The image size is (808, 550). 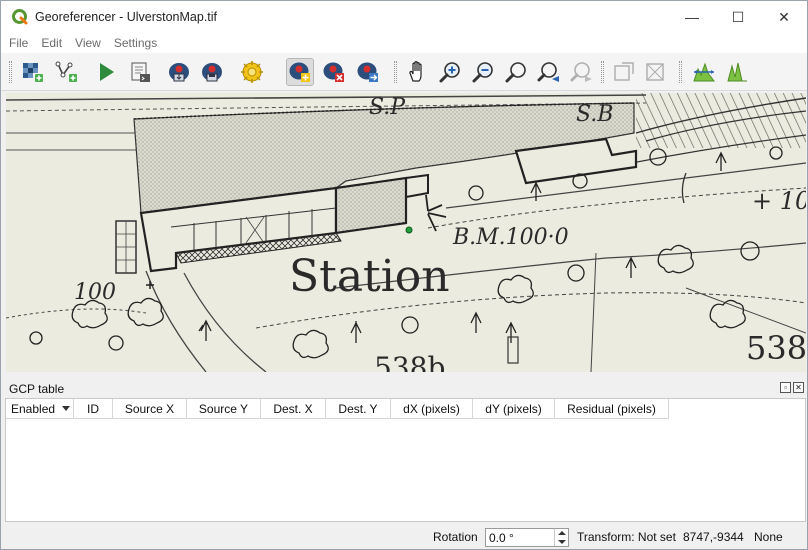 I want to click on float-icon: ▫, so click(x=785, y=387).